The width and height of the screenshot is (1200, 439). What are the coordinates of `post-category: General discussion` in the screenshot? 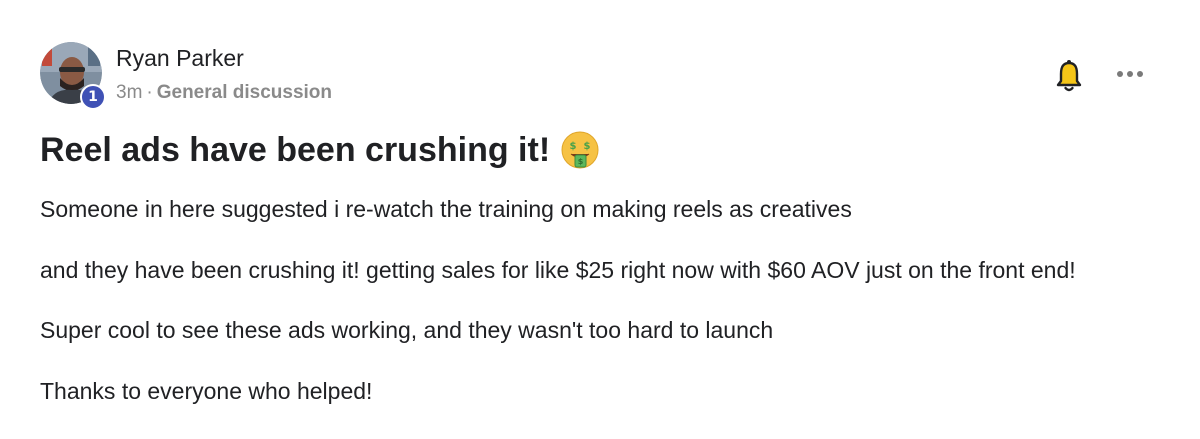 It's located at (244, 92).